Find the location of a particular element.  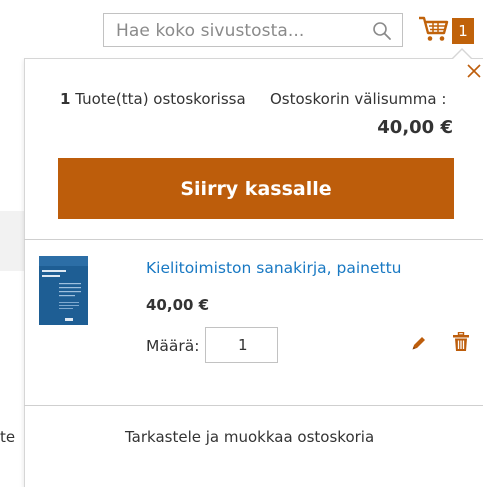

edit-icon is located at coordinates (419, 343).